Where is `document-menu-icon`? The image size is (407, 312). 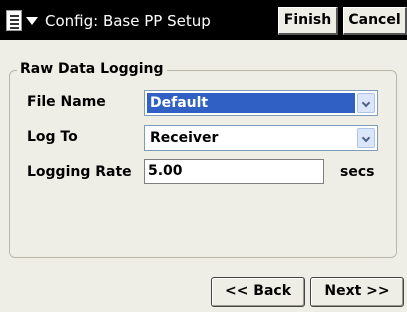
document-menu-icon is located at coordinates (23, 21).